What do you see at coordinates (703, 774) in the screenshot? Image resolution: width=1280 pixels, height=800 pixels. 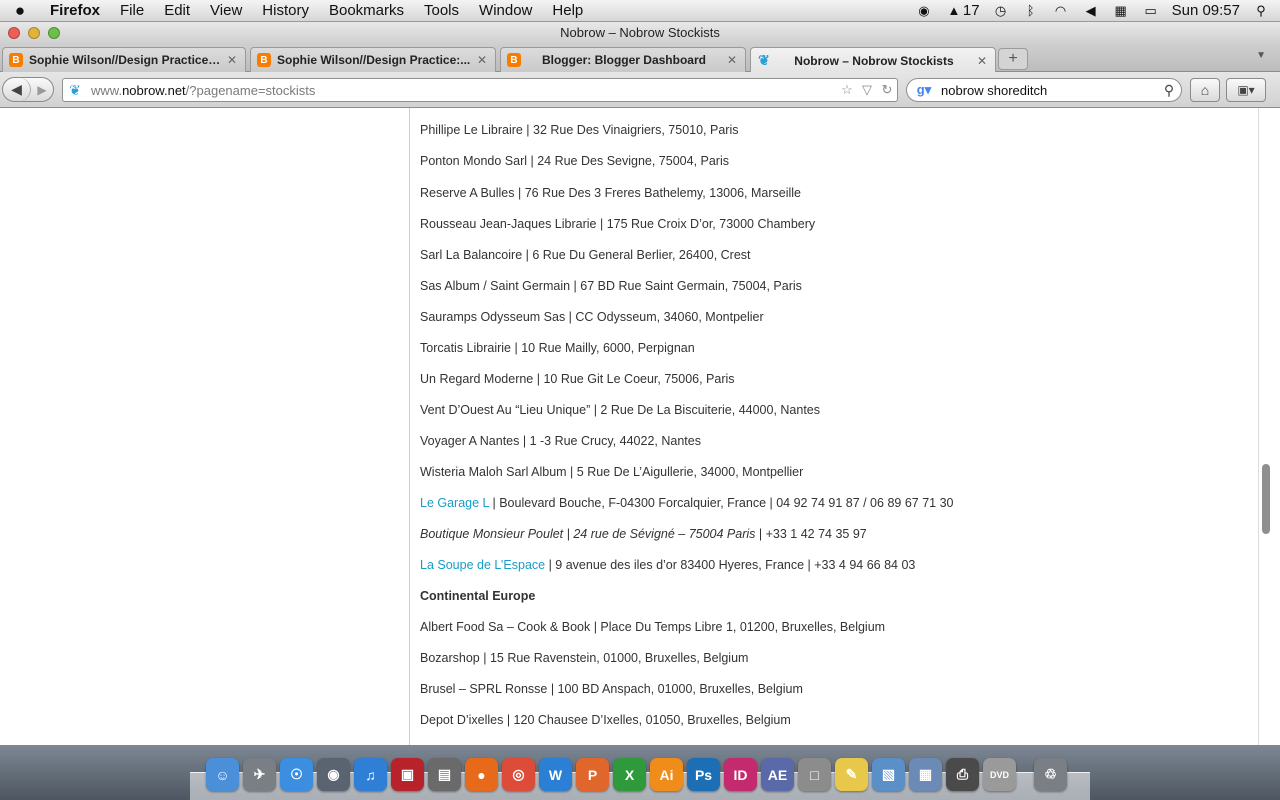 I see `photoshop-icon: Ps` at bounding box center [703, 774].